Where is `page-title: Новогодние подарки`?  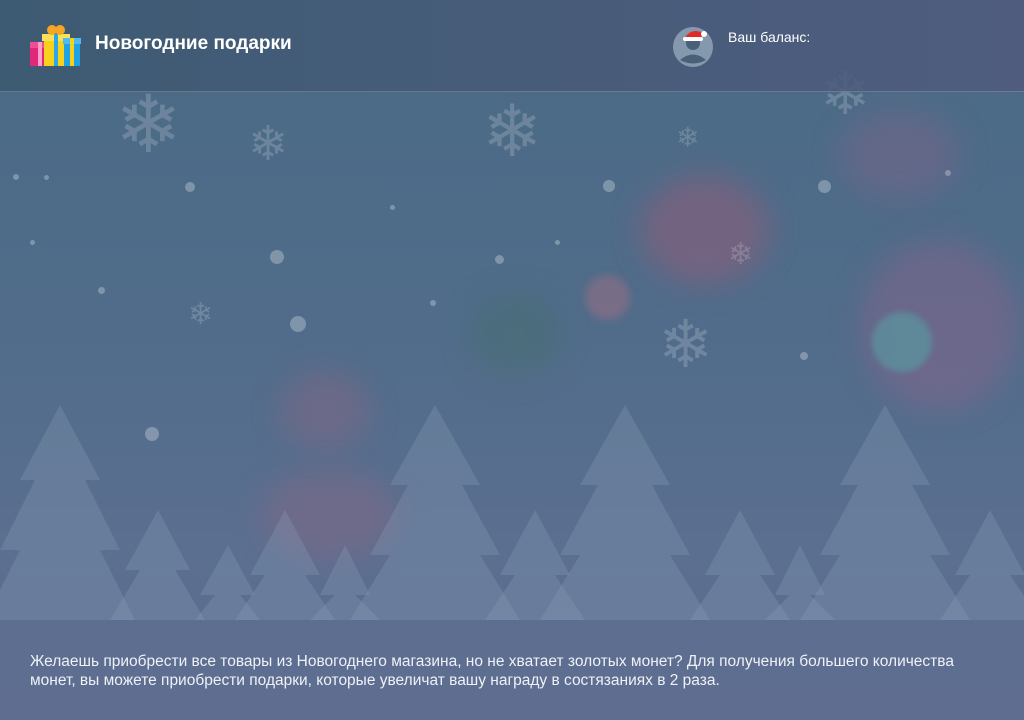
page-title: Новогодние подарки is located at coordinates (193, 43).